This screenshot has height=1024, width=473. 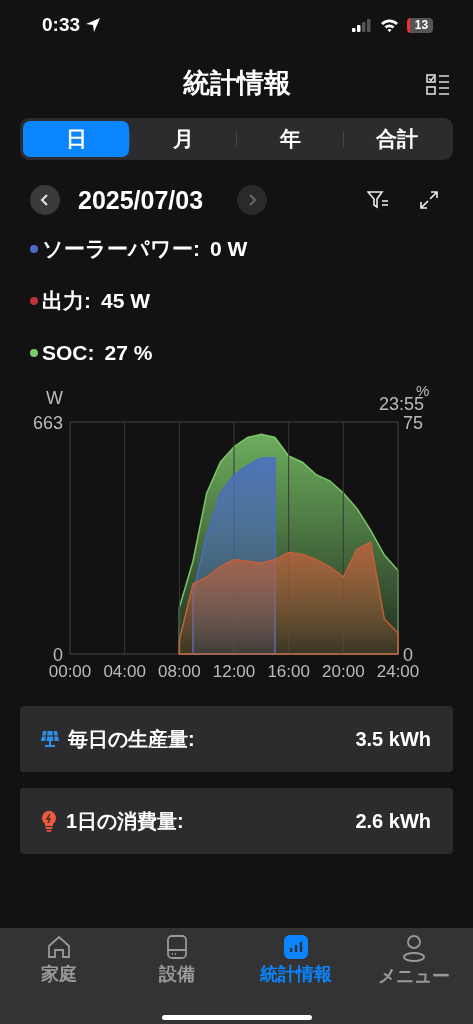 What do you see at coordinates (420, 25) in the screenshot?
I see `battery-level: 13` at bounding box center [420, 25].